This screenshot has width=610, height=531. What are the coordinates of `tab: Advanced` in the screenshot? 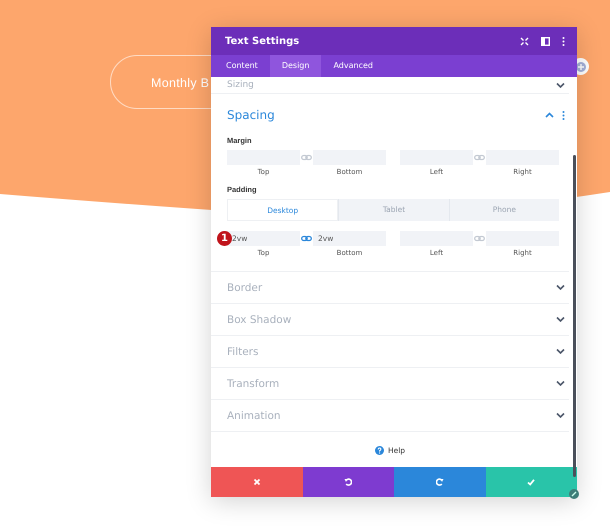 It's located at (353, 66).